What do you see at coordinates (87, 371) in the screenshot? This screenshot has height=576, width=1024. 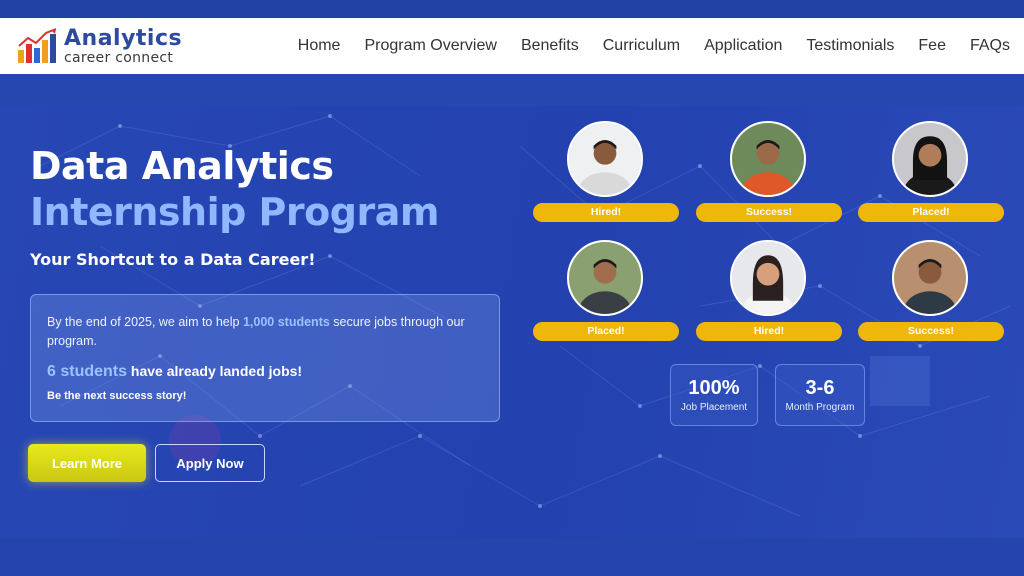 I see `landed-count: 6 students` at bounding box center [87, 371].